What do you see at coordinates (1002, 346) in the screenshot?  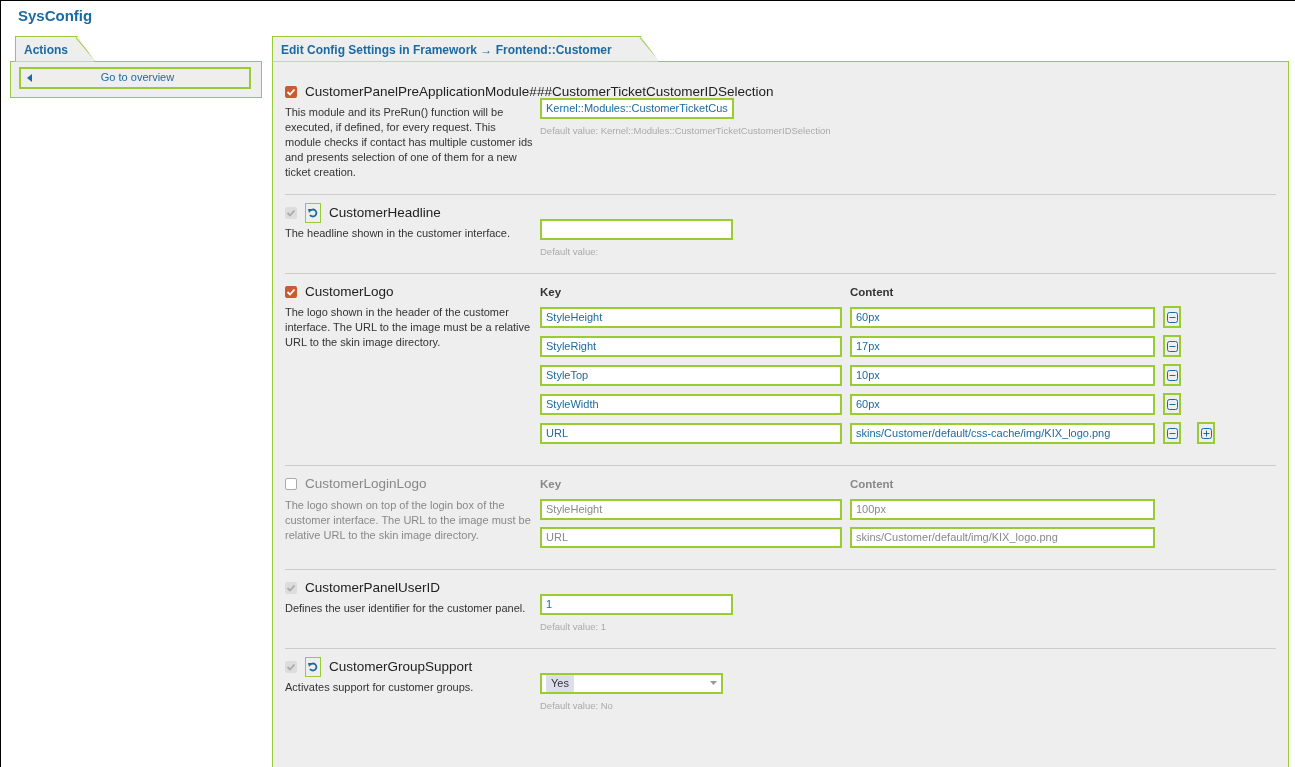 I see `content-field: 17px` at bounding box center [1002, 346].